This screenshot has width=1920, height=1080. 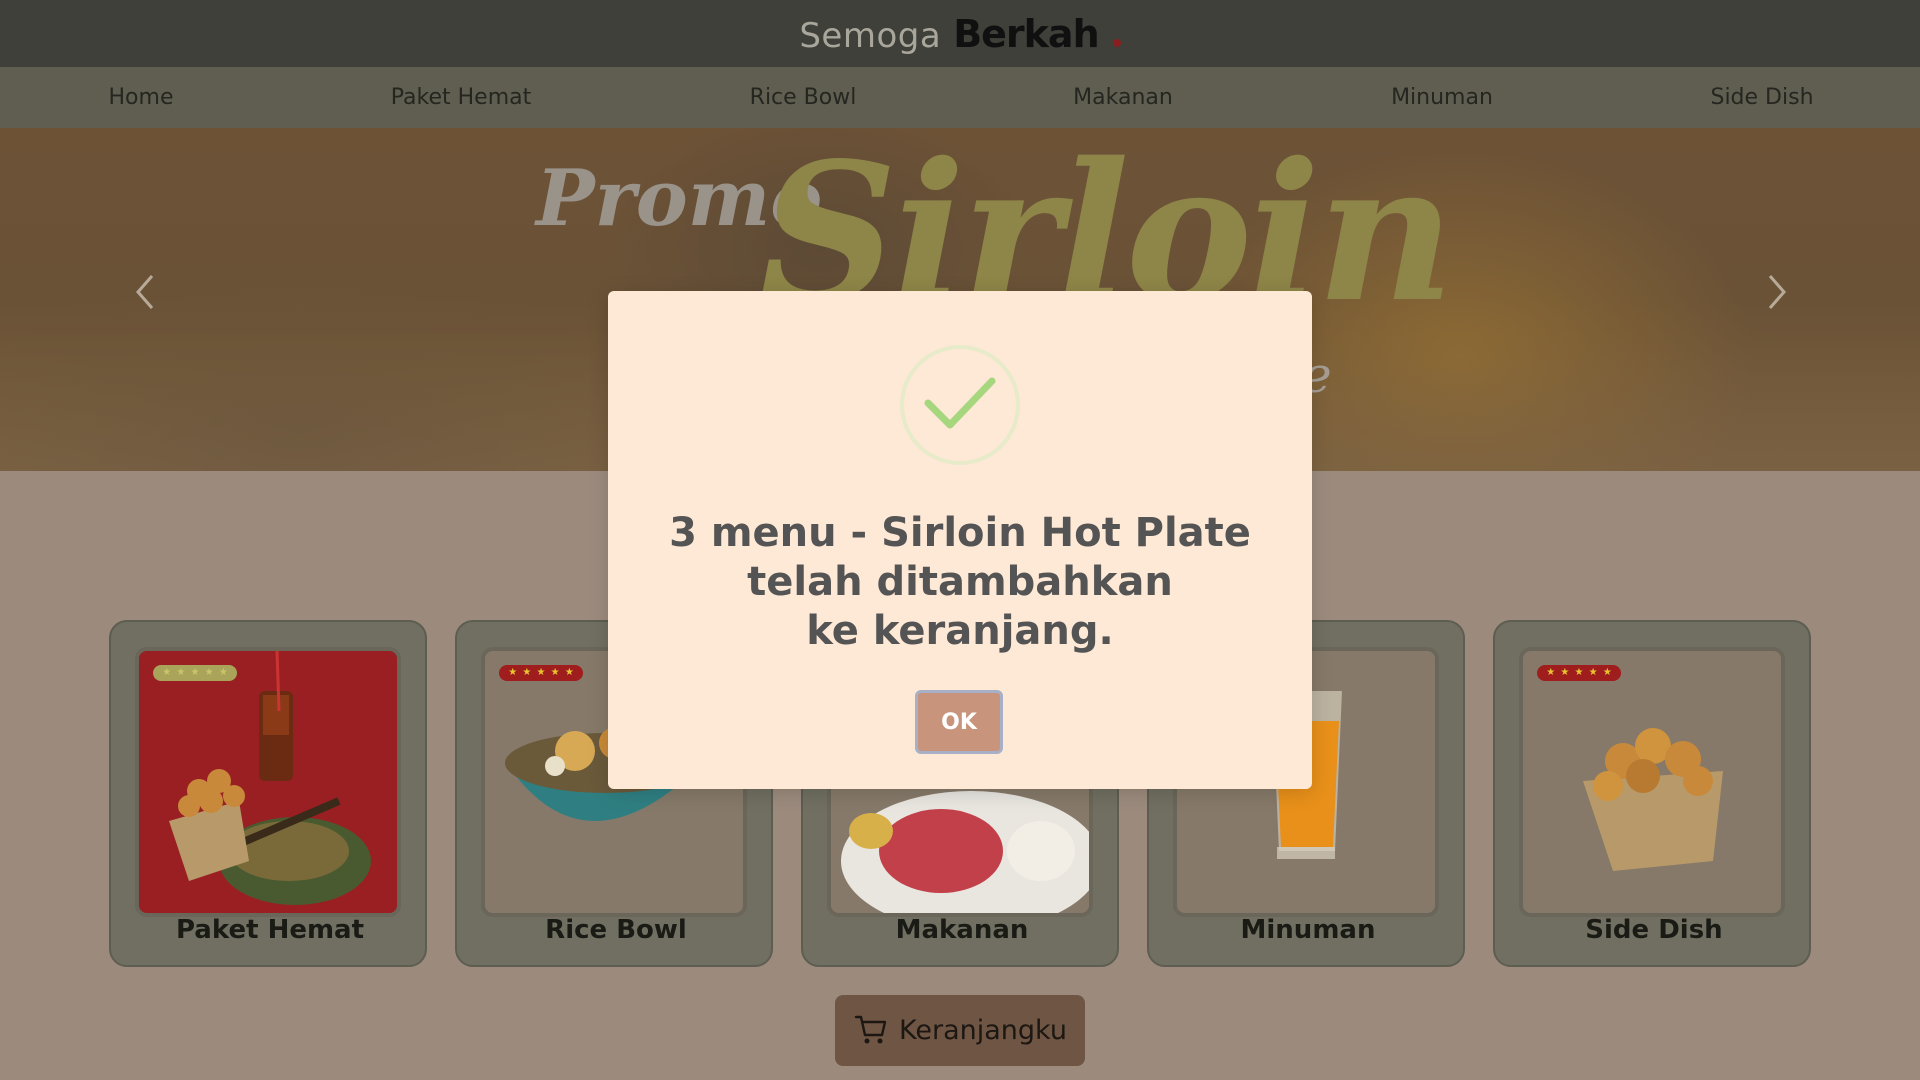 What do you see at coordinates (803, 97) in the screenshot?
I see `nav-item-rice-bowl: Rice Bowl` at bounding box center [803, 97].